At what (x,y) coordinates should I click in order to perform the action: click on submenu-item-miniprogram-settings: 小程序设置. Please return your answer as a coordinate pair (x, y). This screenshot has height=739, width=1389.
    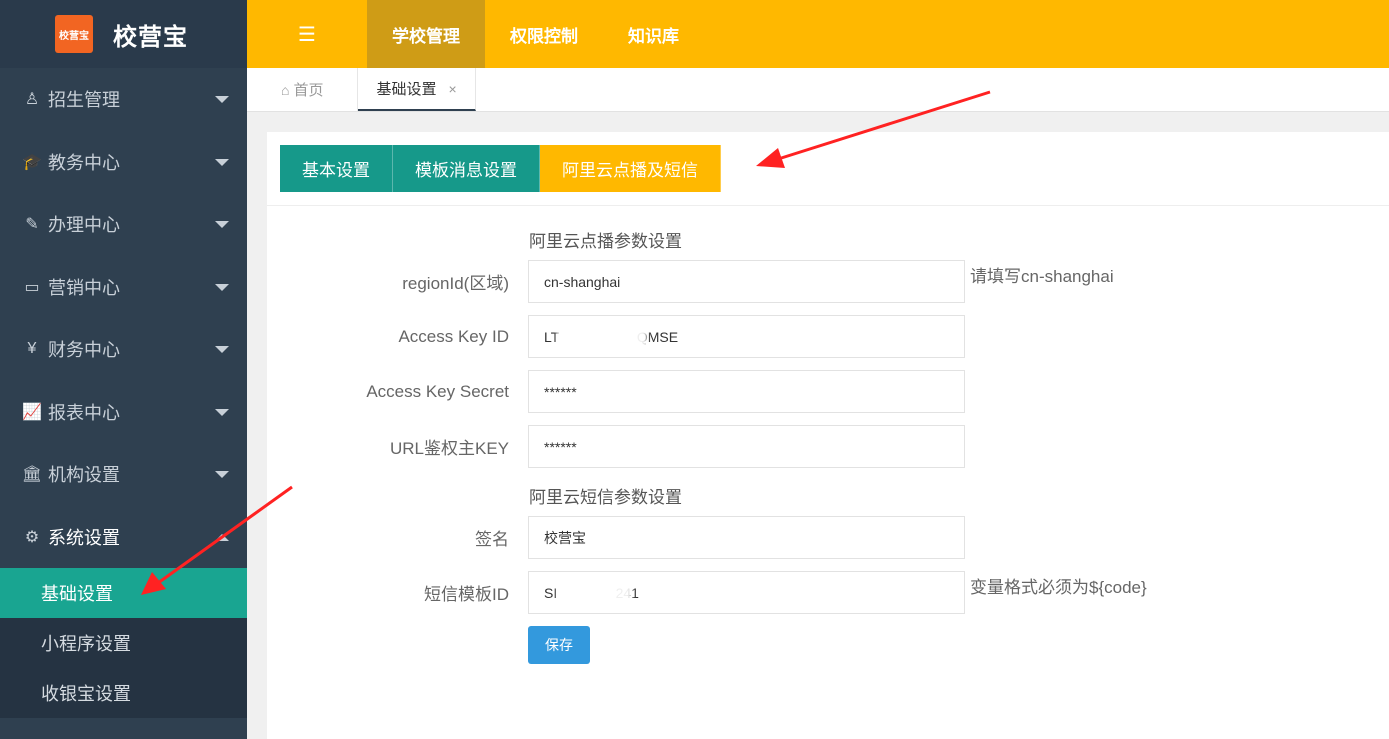
    Looking at the image, I should click on (123, 643).